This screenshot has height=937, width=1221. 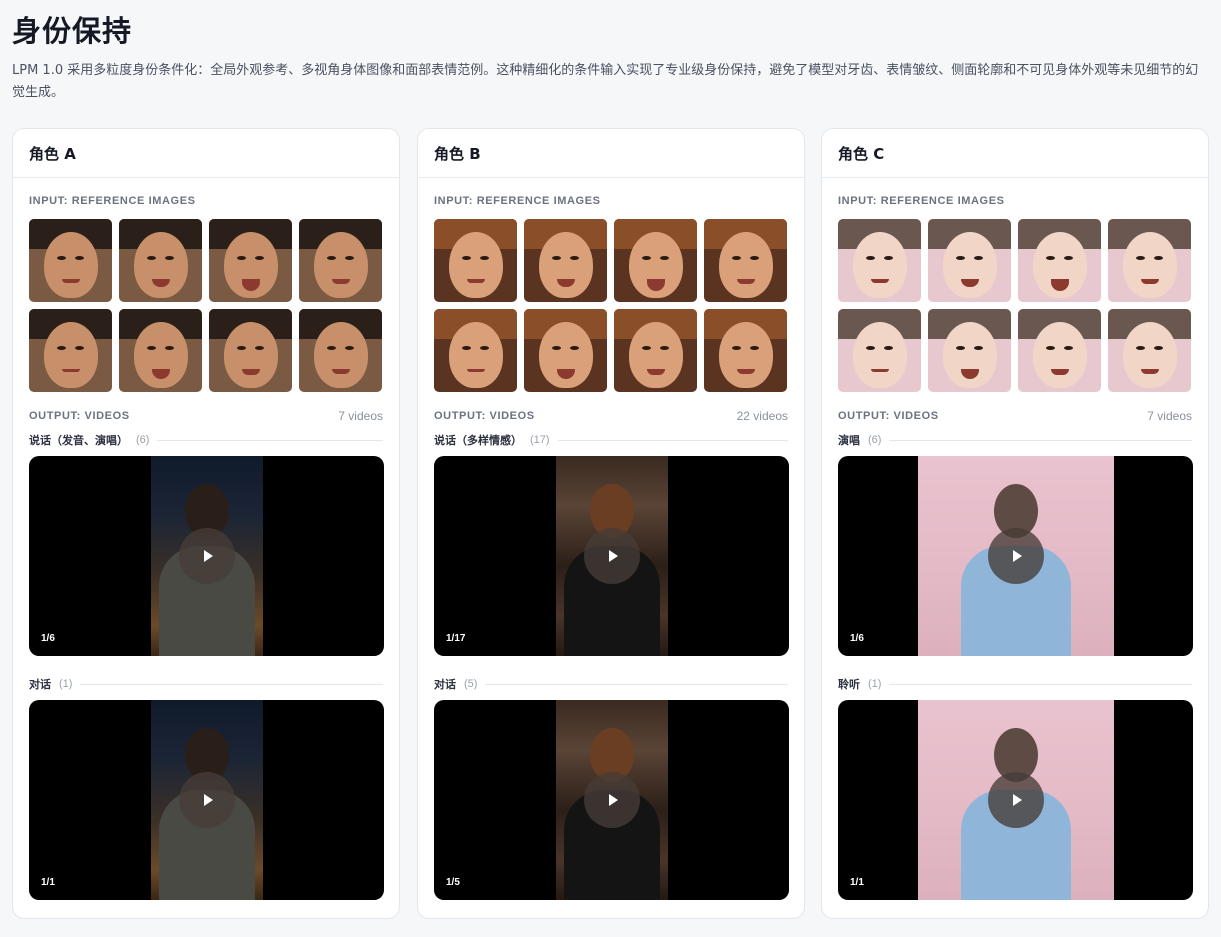 What do you see at coordinates (540, 440) in the screenshot?
I see `category-count: (17)` at bounding box center [540, 440].